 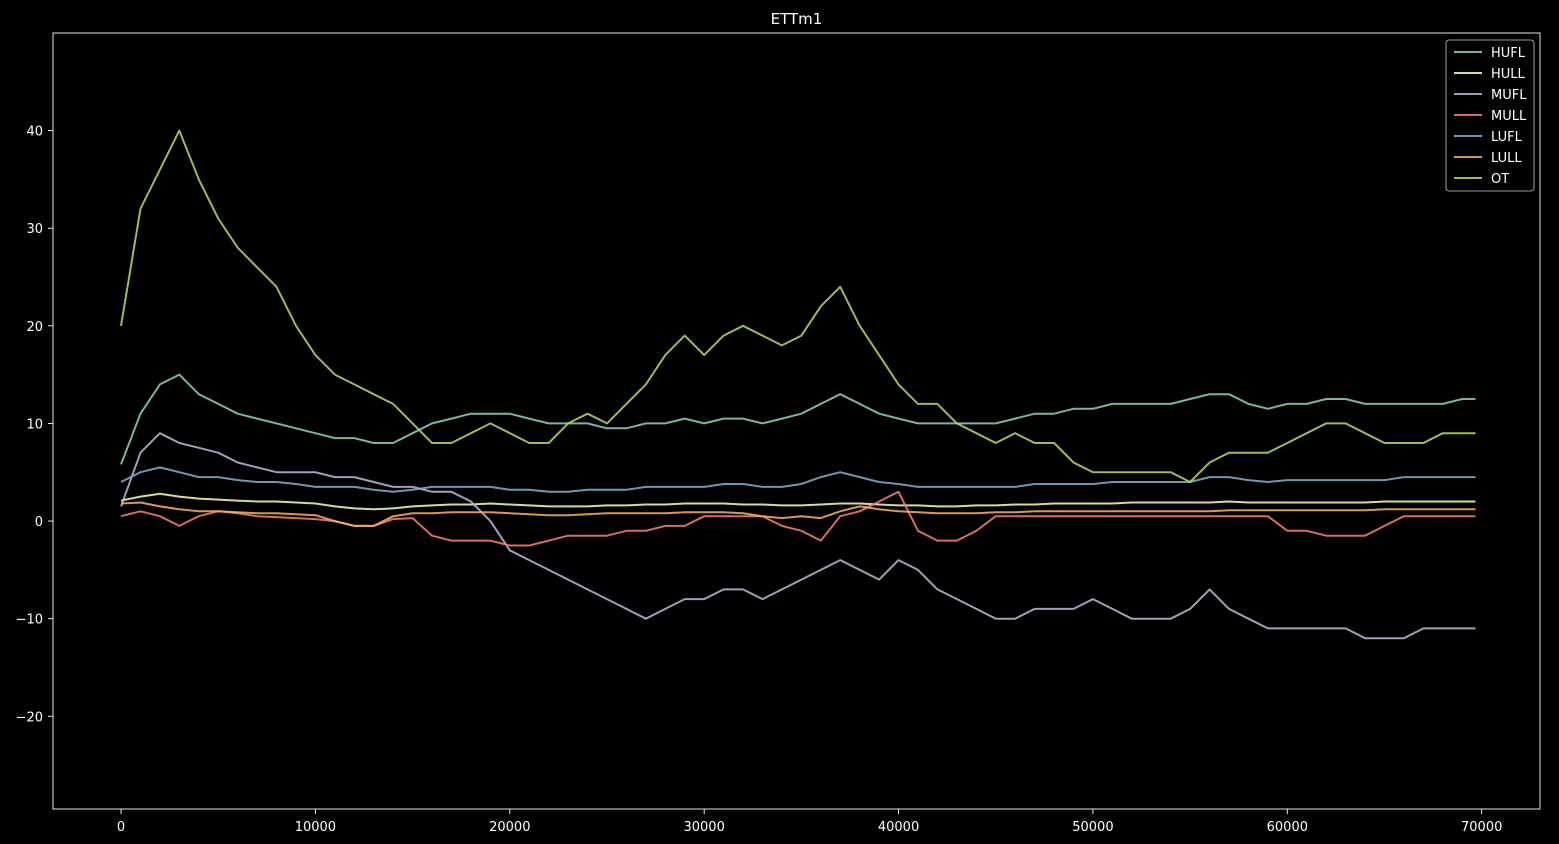 I want to click on x-tick-label: 30000, so click(x=703, y=827).